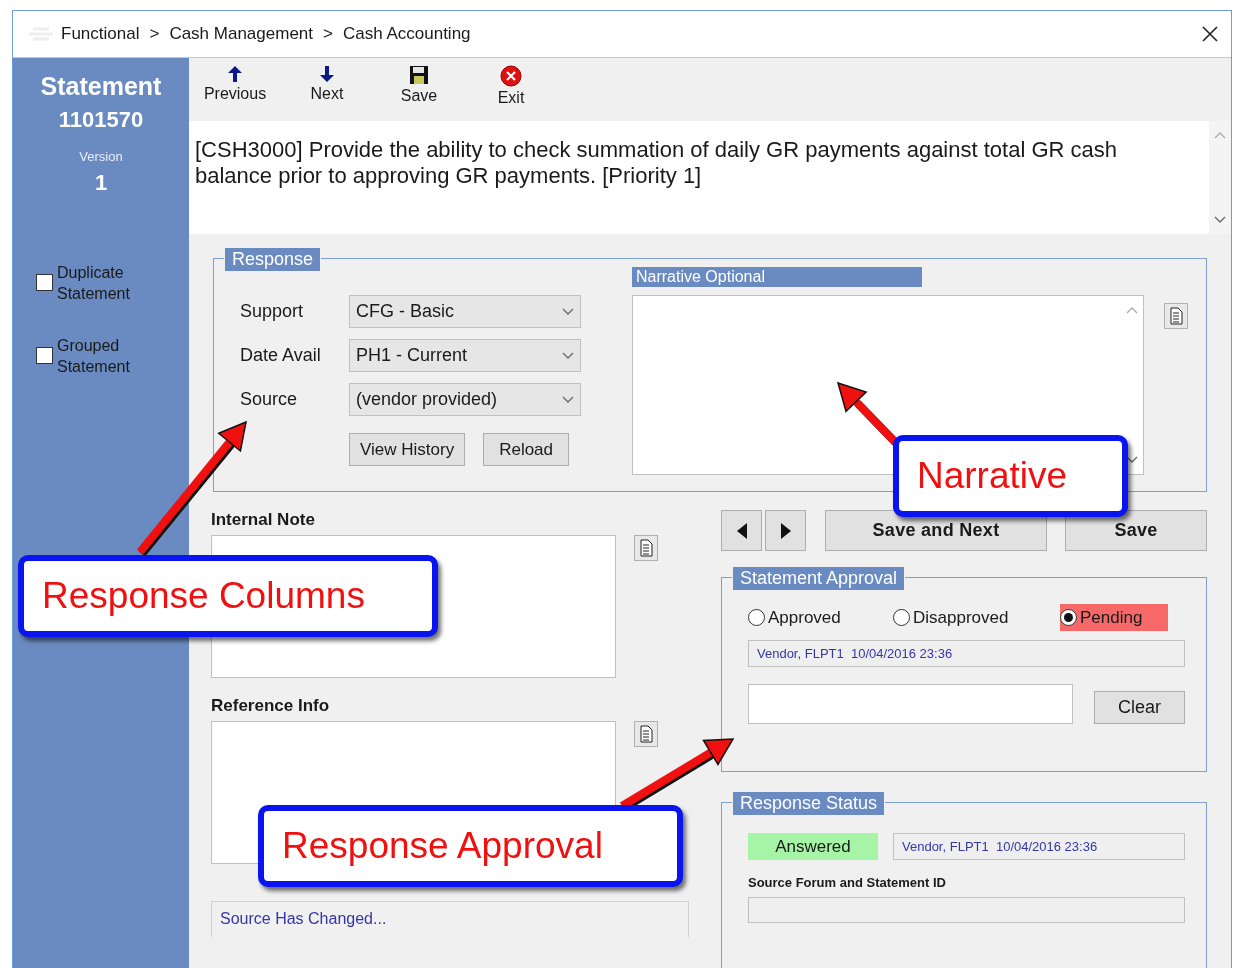  Describe the element at coordinates (263, 520) in the screenshot. I see `field-label: Internal Note` at that location.